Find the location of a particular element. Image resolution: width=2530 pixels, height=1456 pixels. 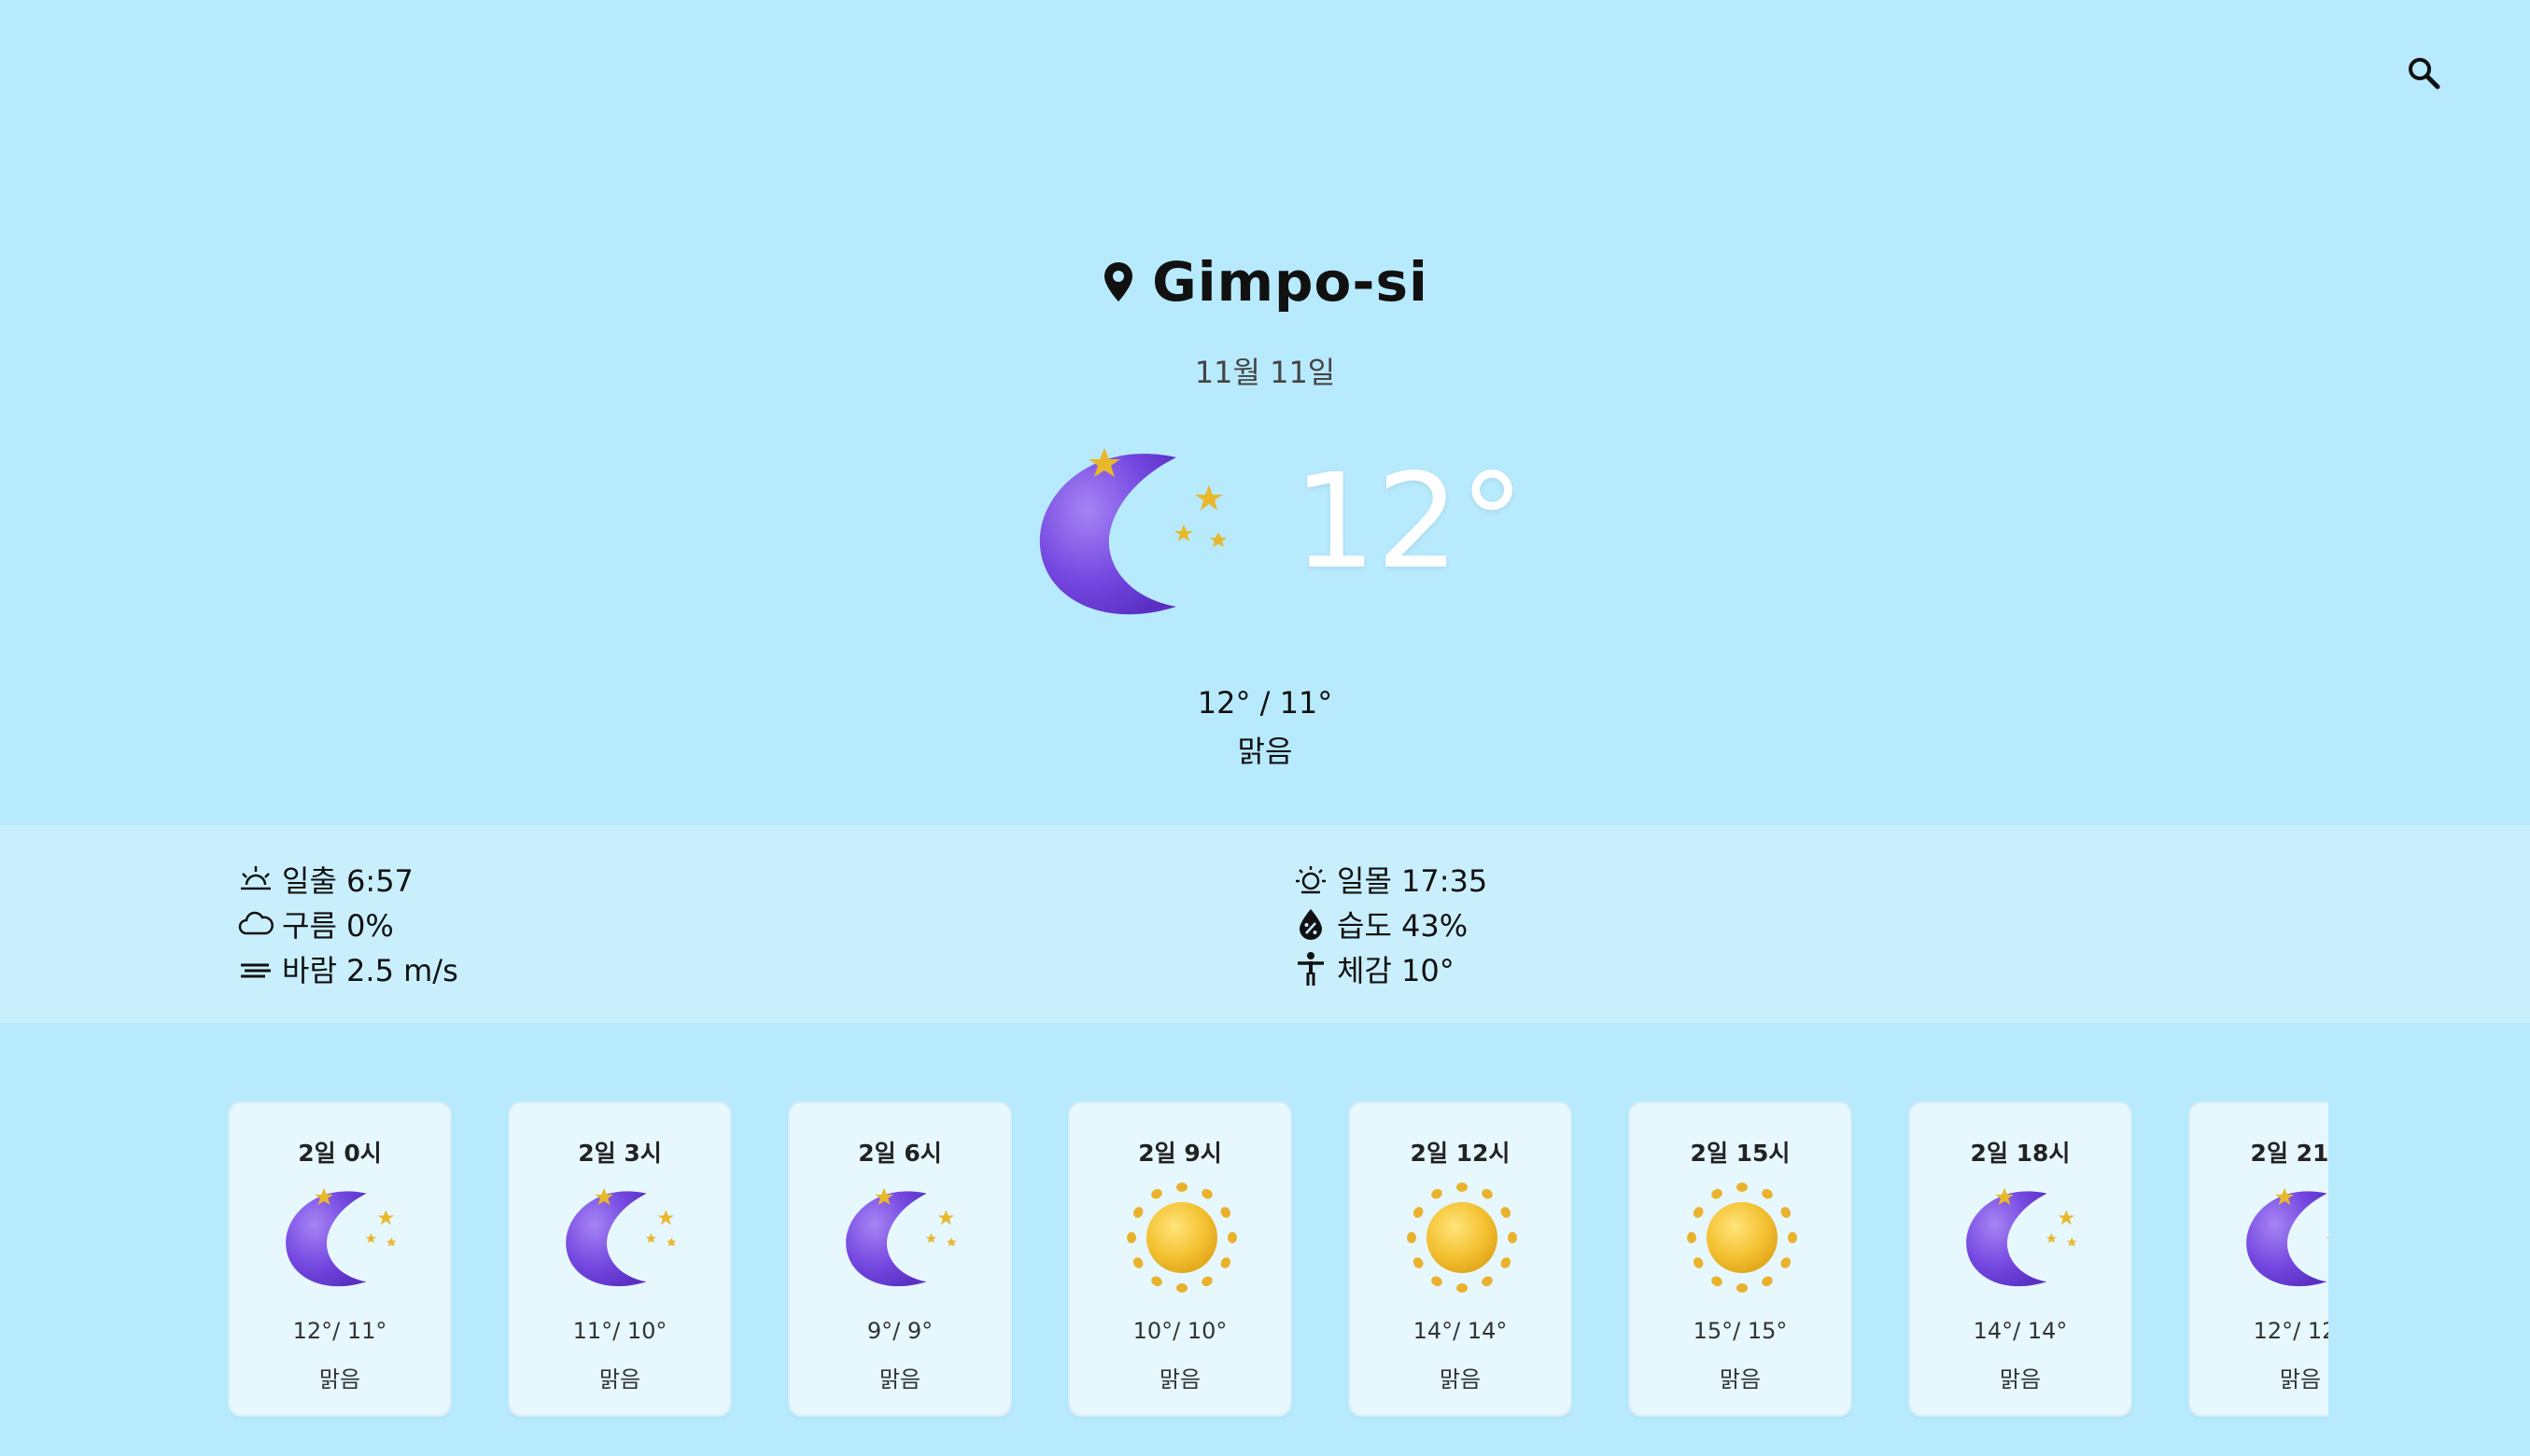

humidity-text: 습도 43% is located at coordinates (1403, 926).